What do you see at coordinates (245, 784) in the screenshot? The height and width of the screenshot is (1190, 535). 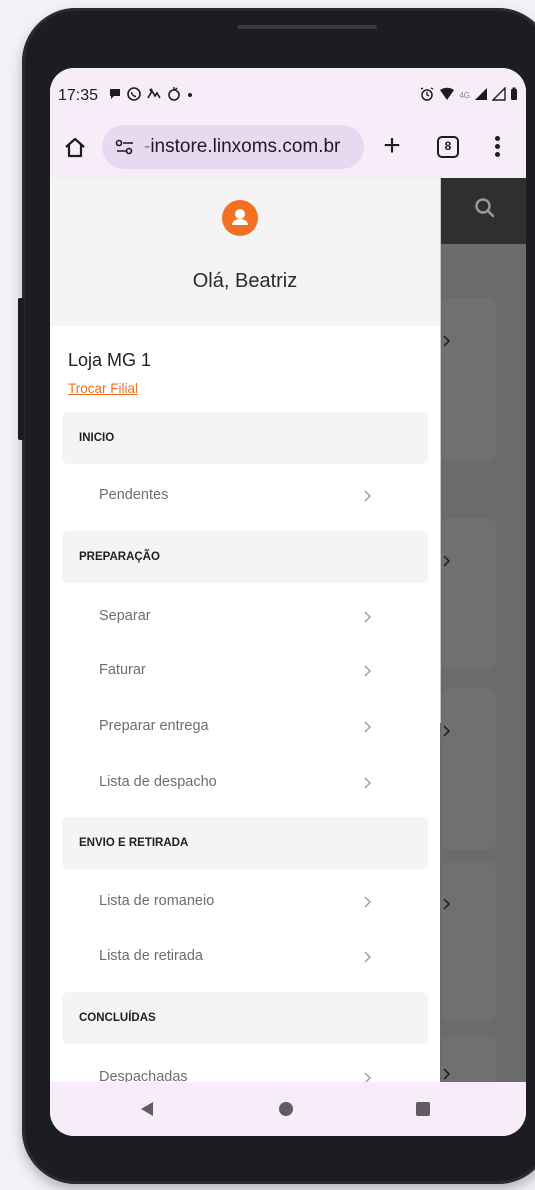 I see `menu-item-lista-de-despacho: Lista de despacho` at bounding box center [245, 784].